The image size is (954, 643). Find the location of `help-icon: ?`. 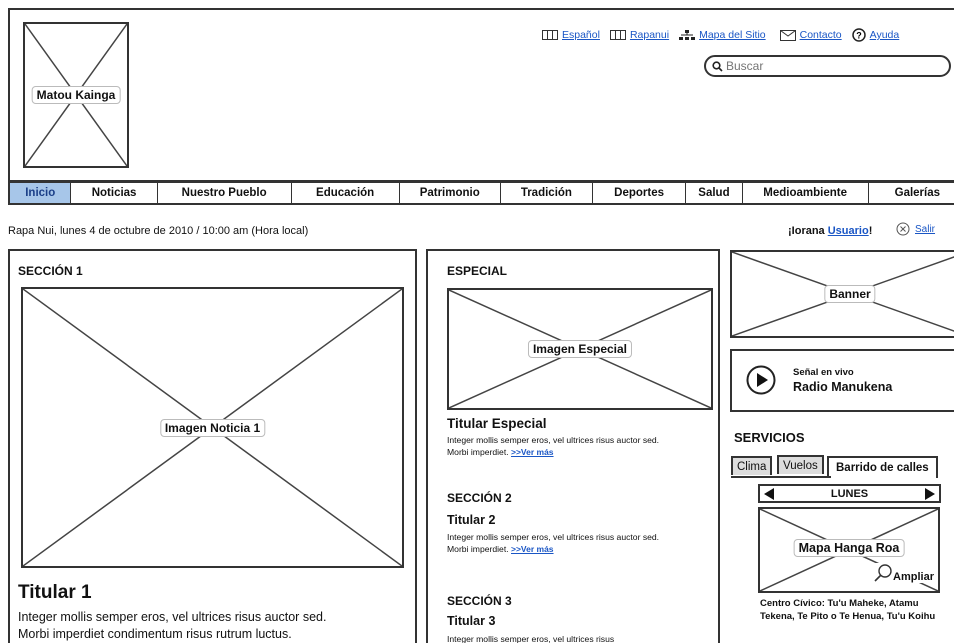

help-icon: ? is located at coordinates (858, 35).